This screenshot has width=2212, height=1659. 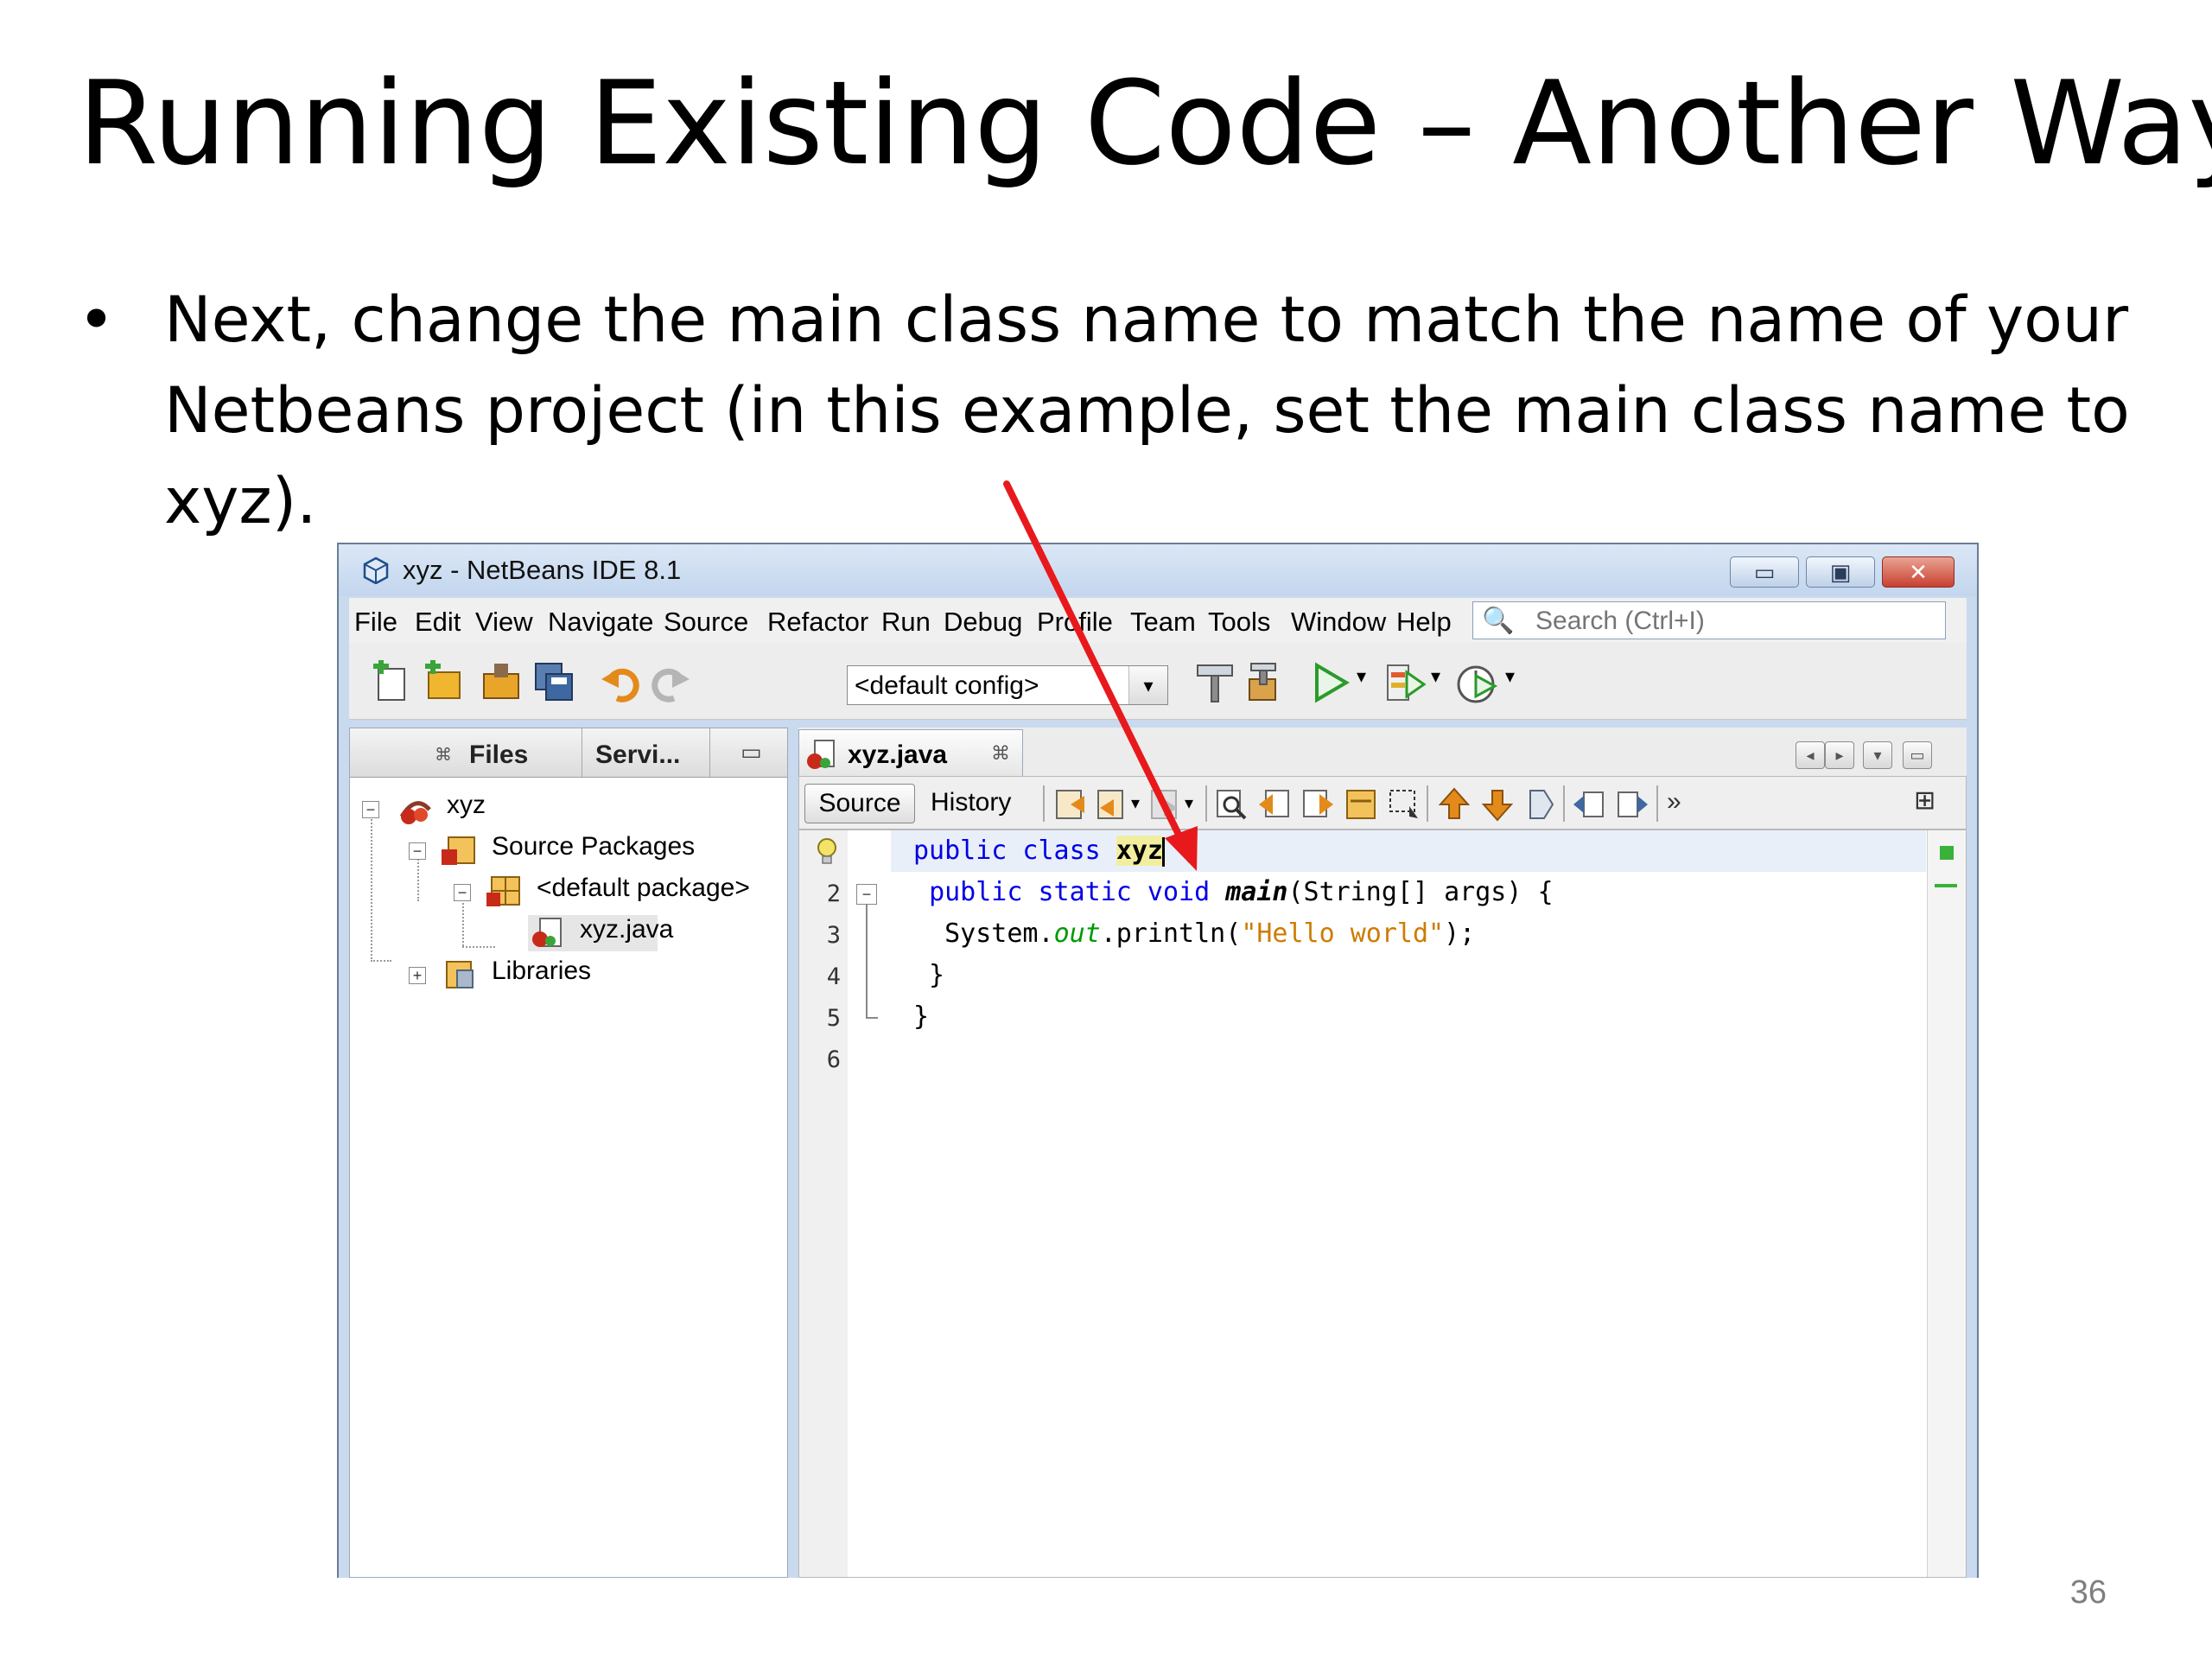 What do you see at coordinates (929, 975) in the screenshot?
I see `code-line-4: }` at bounding box center [929, 975].